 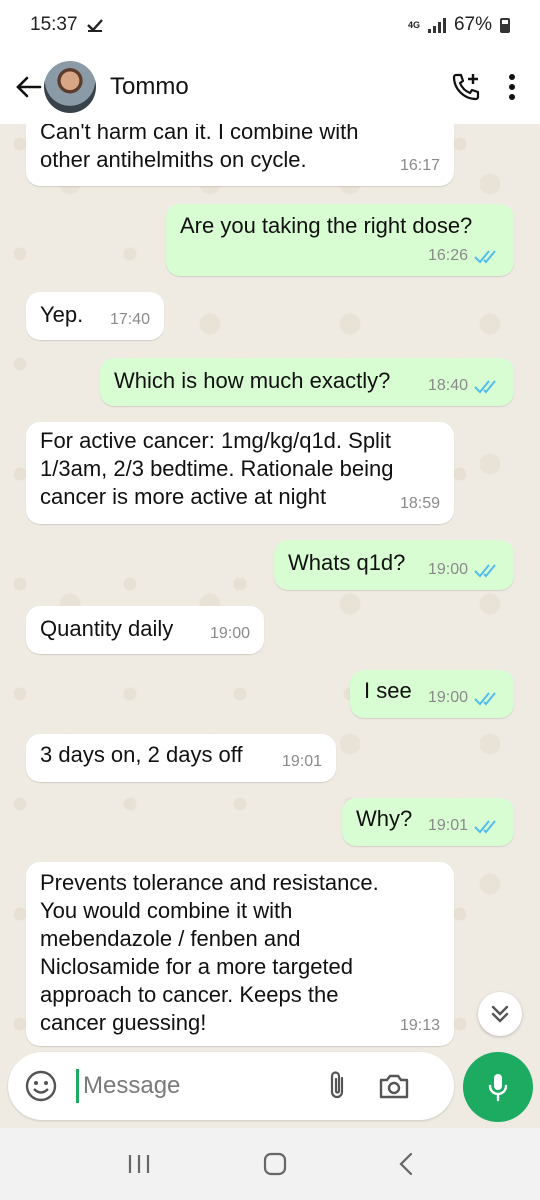 What do you see at coordinates (337, 1086) in the screenshot?
I see `attach-icon` at bounding box center [337, 1086].